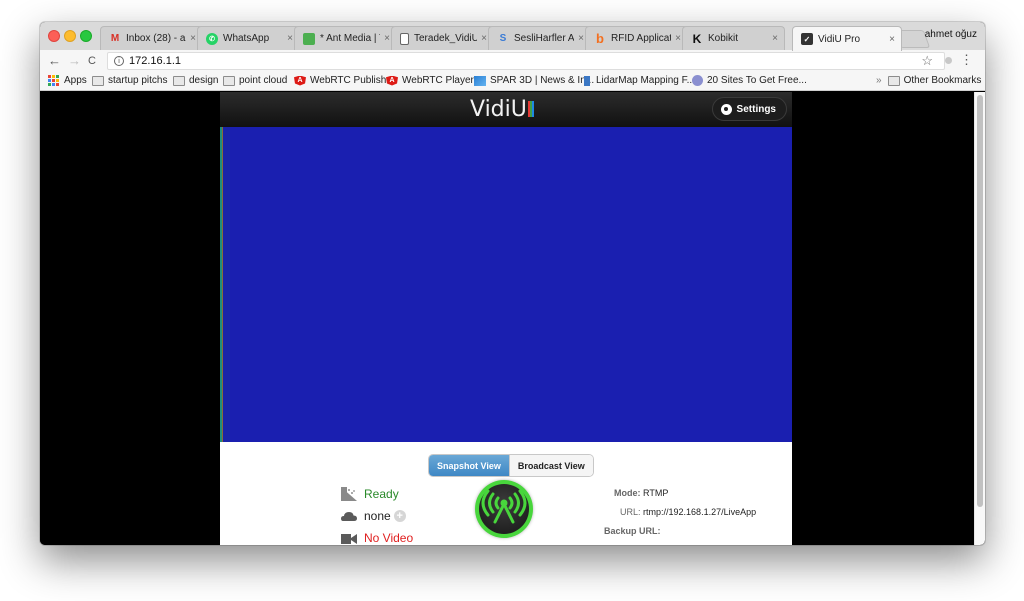  What do you see at coordinates (526, 61) in the screenshot?
I see `address-bar: i 172.16.1.1` at bounding box center [526, 61].